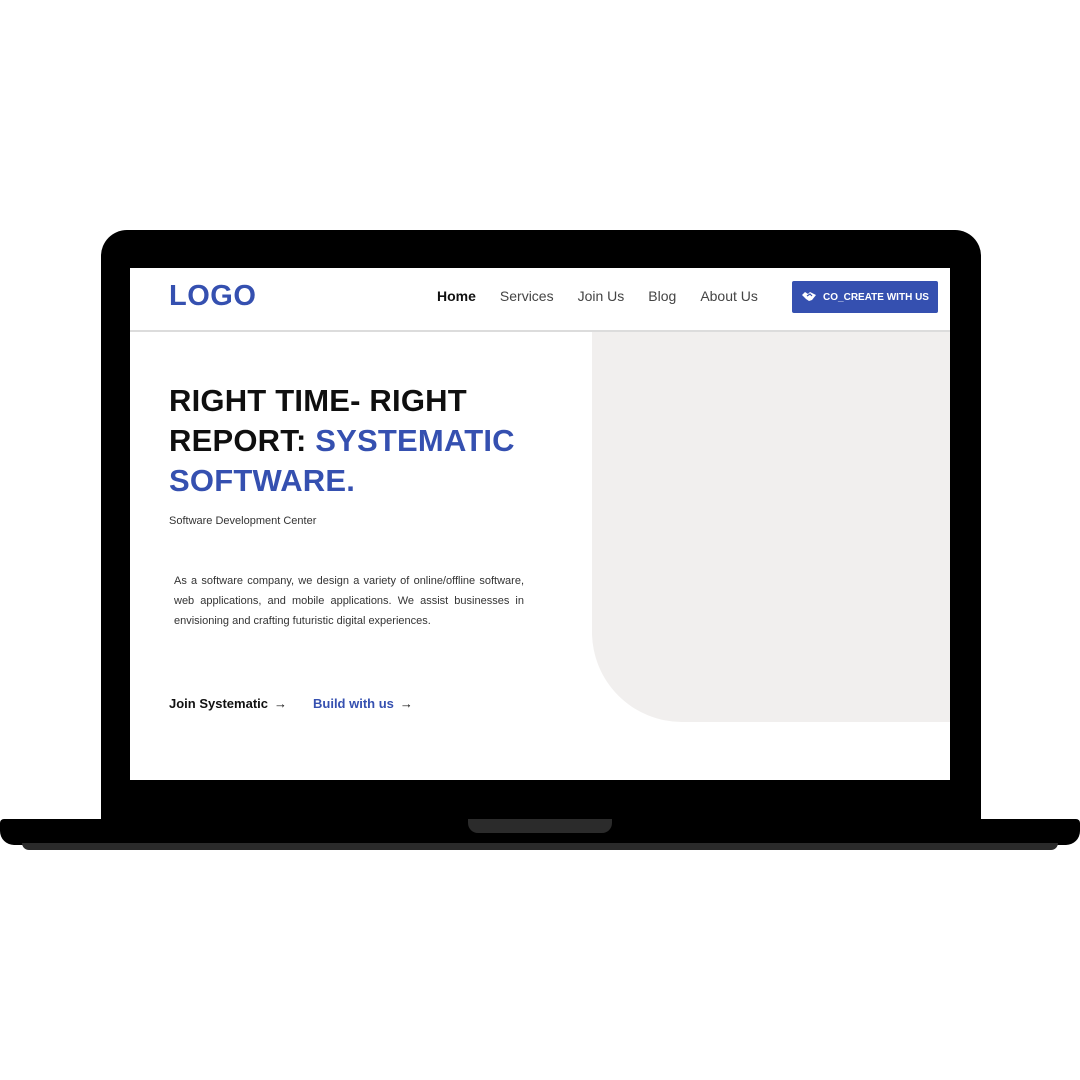 This screenshot has width=1080, height=1080. Describe the element at coordinates (353, 703) in the screenshot. I see `build-with-us-label: Build with us` at that location.